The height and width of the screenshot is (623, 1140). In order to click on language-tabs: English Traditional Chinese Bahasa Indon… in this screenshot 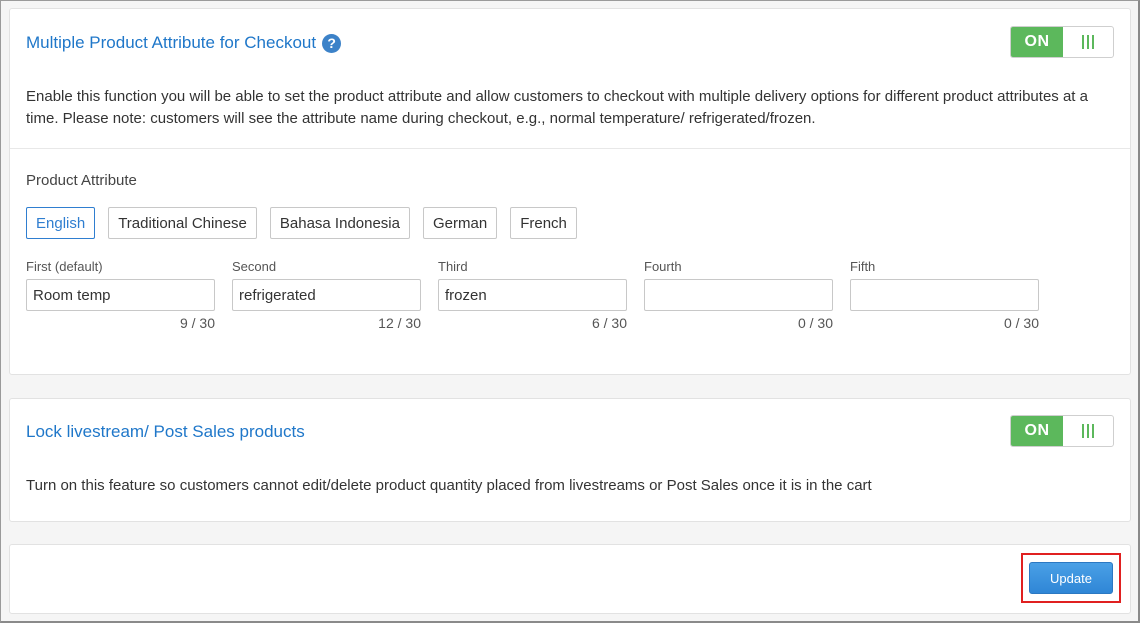, I will do `click(301, 223)`.